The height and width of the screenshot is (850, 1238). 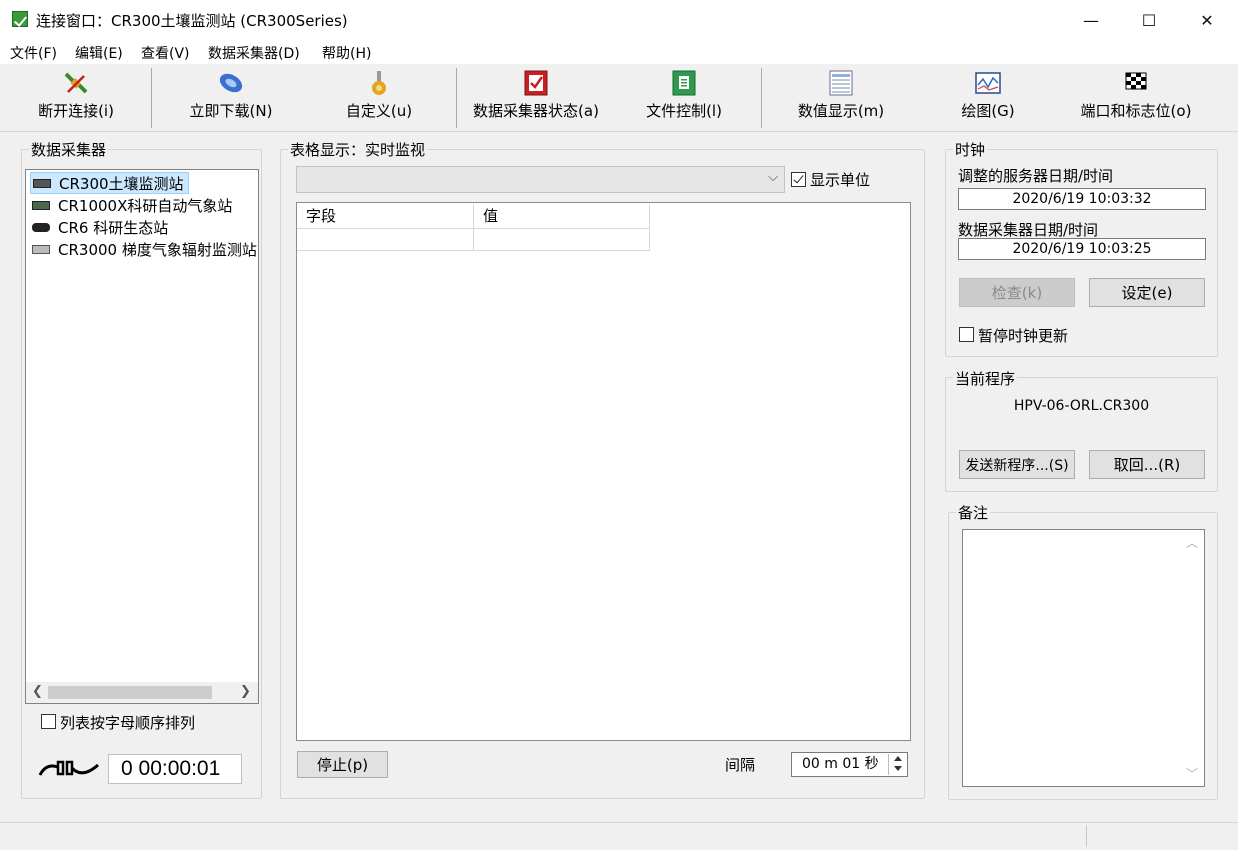 I want to click on custom-wrench-icon, so click(x=379, y=83).